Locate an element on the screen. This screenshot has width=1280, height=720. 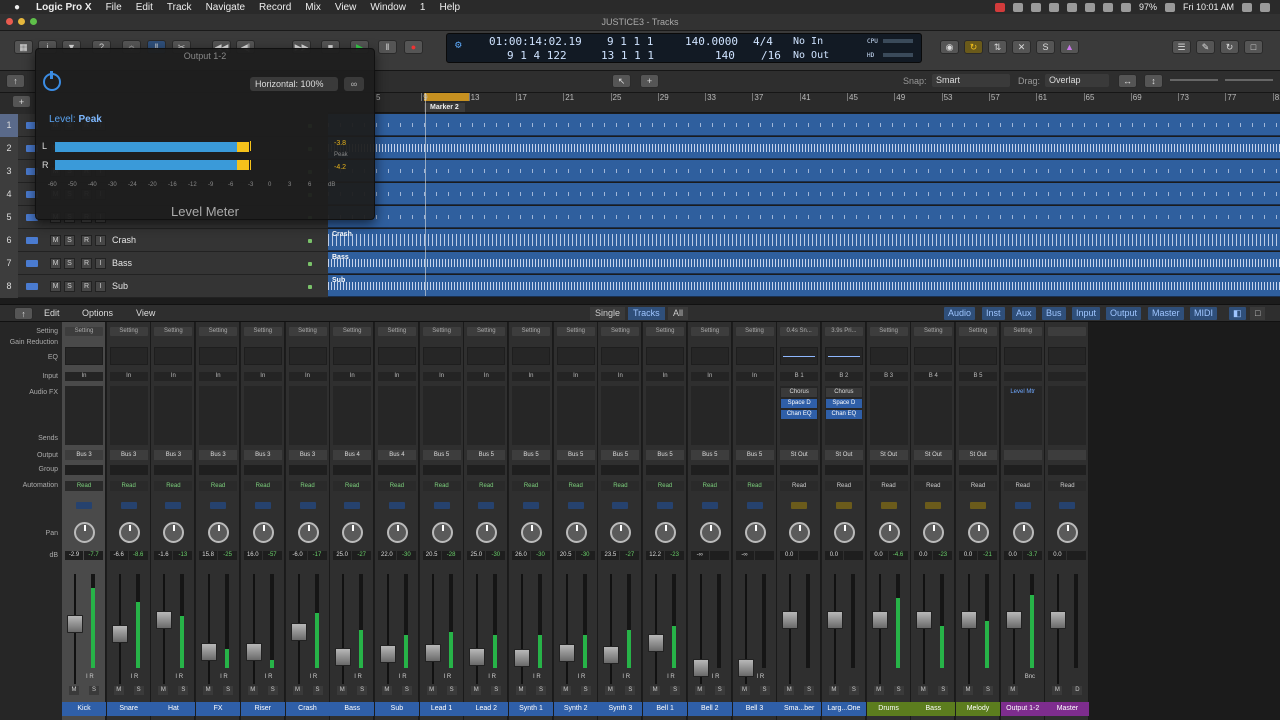
output-slot: Bus 4 is located at coordinates (396, 455).